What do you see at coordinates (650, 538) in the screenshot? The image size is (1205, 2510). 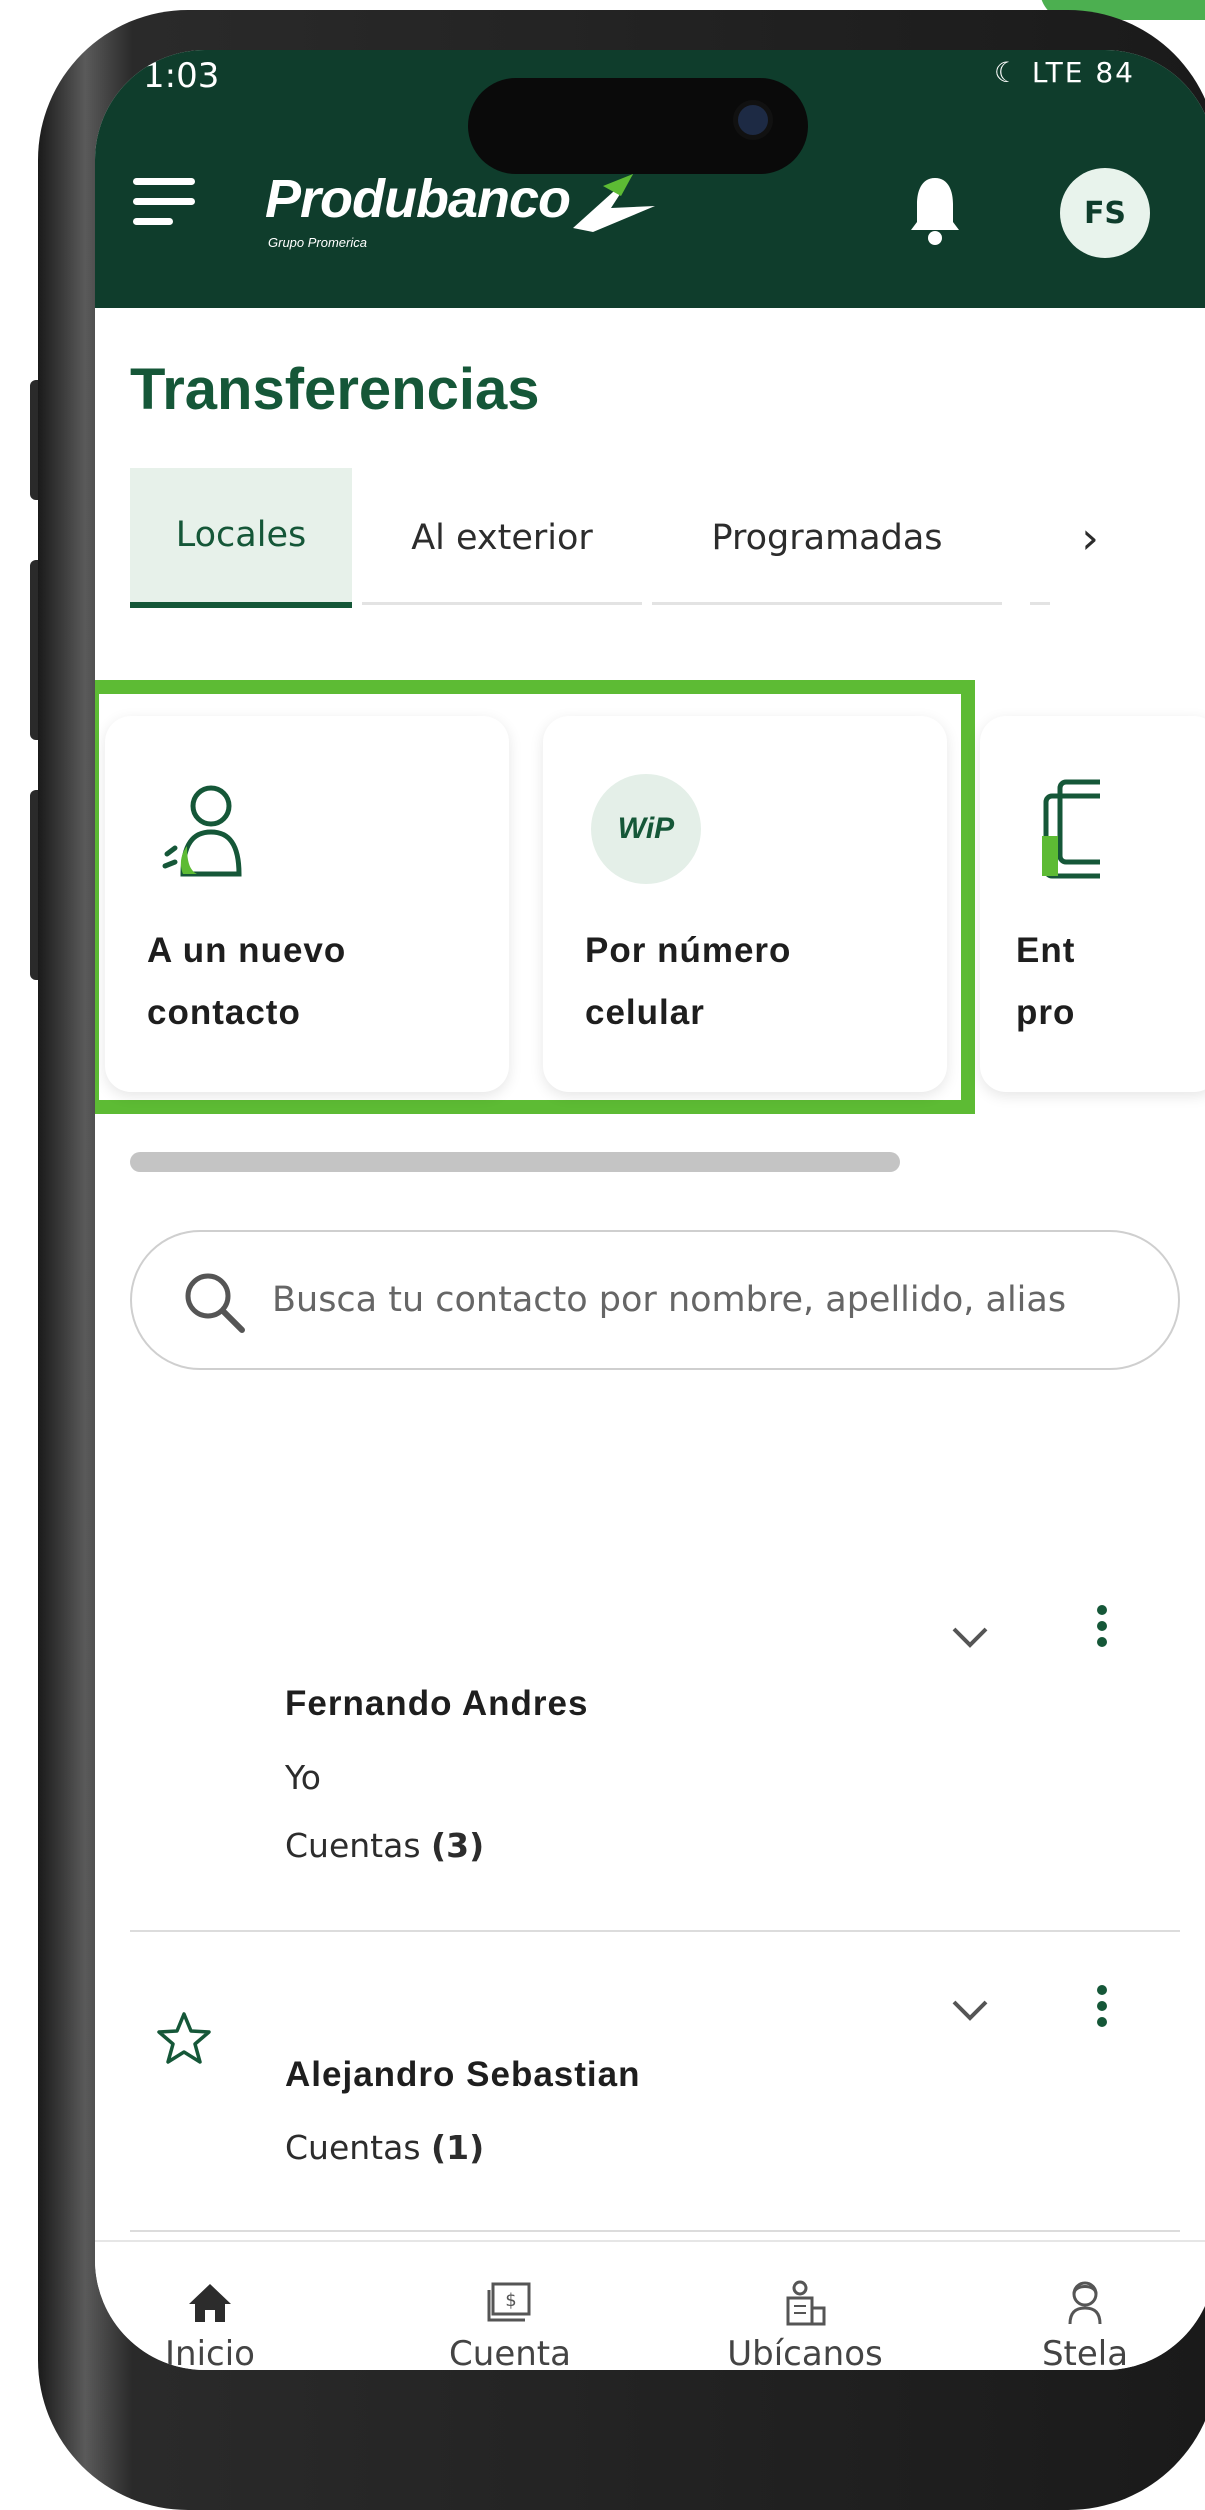 I see `transfer-tabs: Locales Al exterior Programadas ›` at bounding box center [650, 538].